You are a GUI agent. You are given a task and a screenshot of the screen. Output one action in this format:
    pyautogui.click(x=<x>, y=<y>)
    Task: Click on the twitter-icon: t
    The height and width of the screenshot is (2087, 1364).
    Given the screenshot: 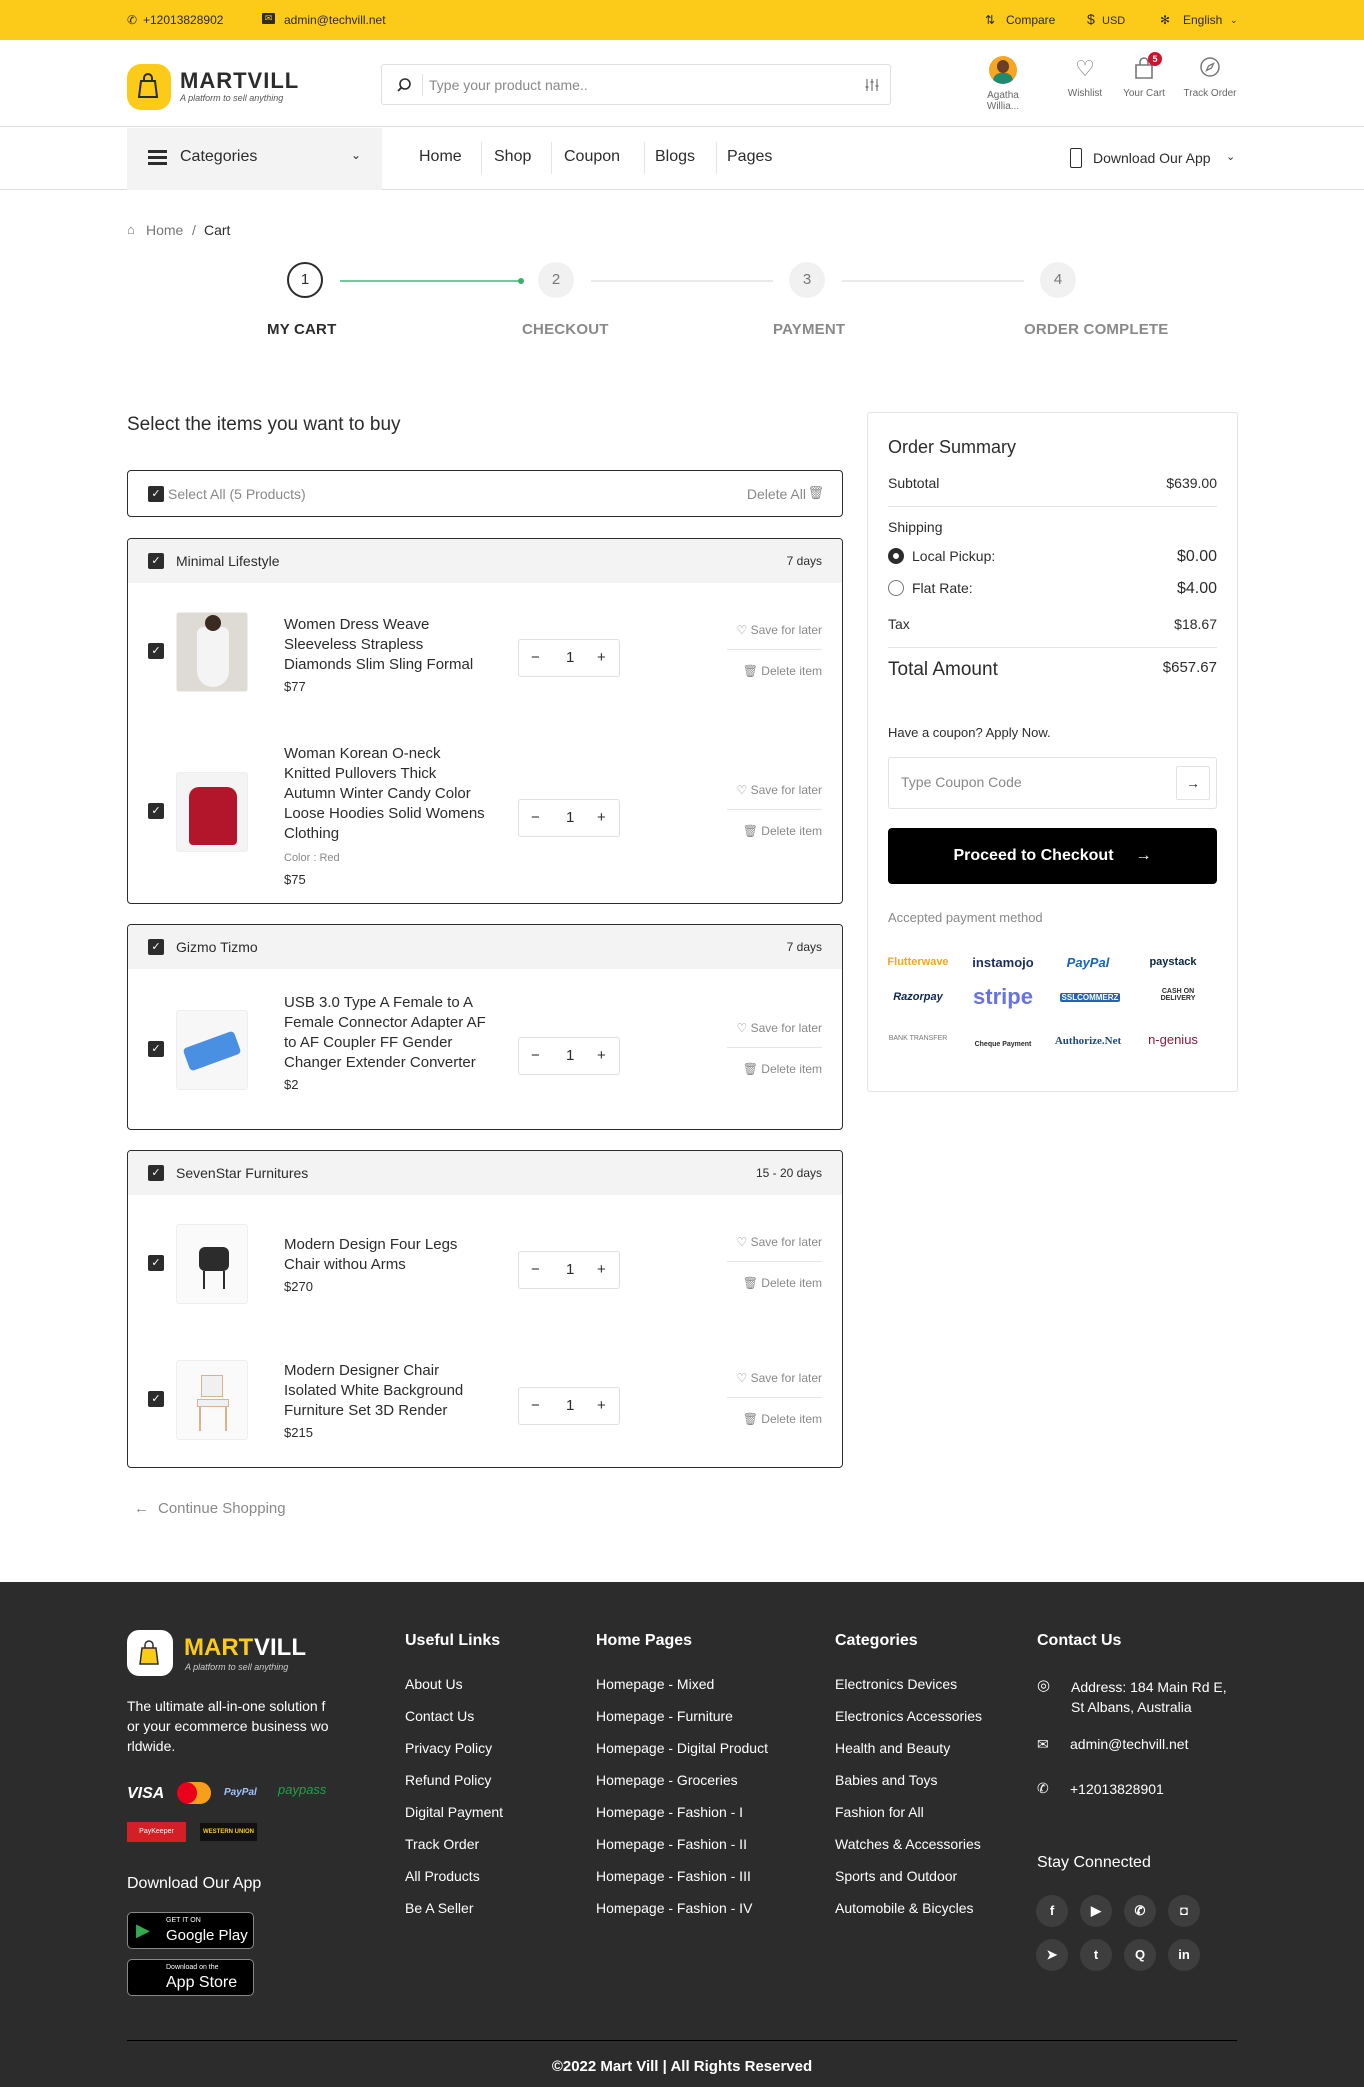 What is the action you would take?
    pyautogui.click(x=1096, y=1955)
    